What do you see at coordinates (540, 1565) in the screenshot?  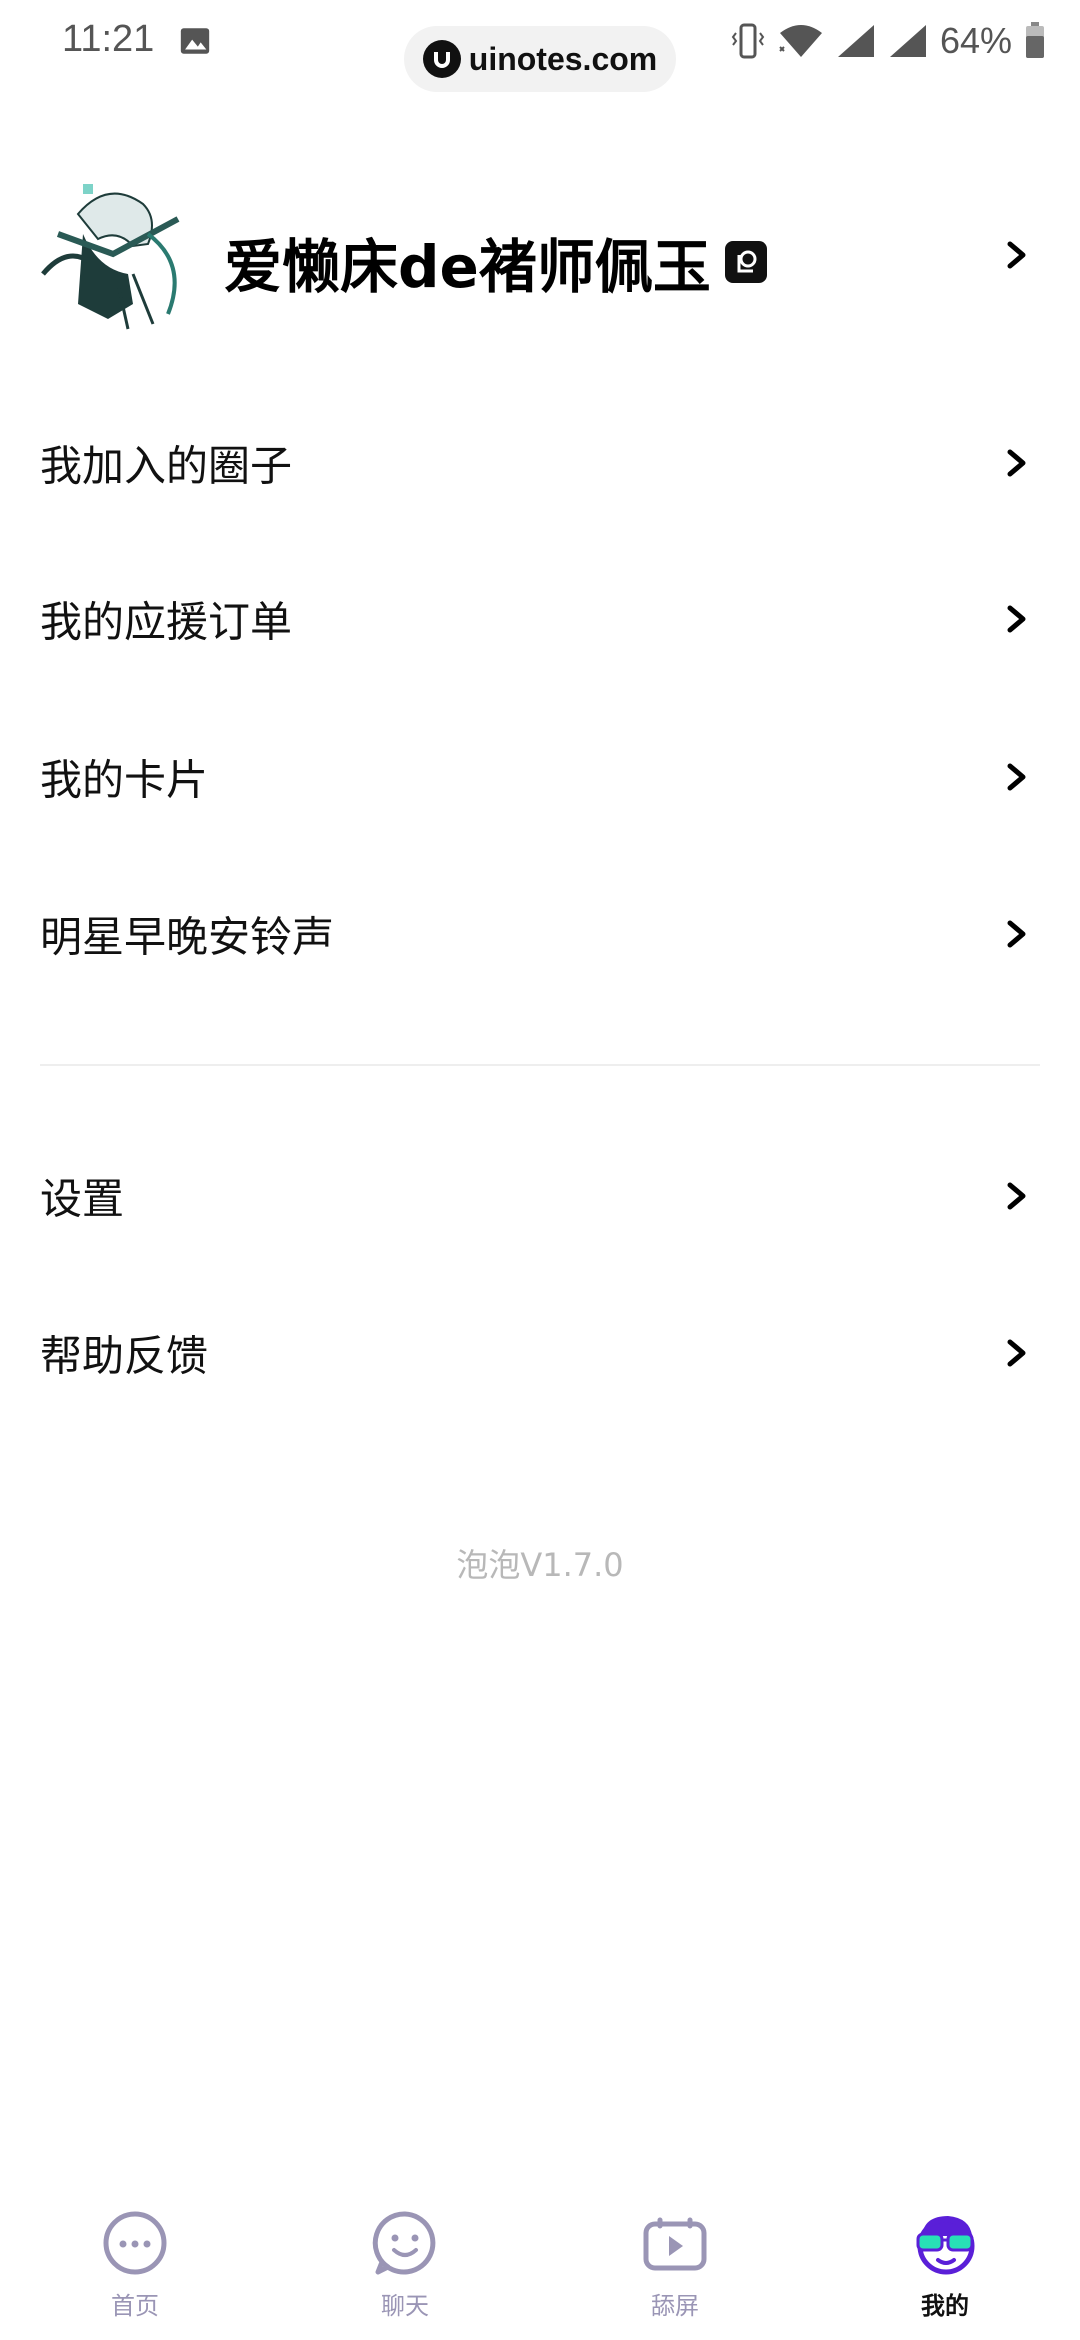 I see `app-version: 泡泡V1.7.0` at bounding box center [540, 1565].